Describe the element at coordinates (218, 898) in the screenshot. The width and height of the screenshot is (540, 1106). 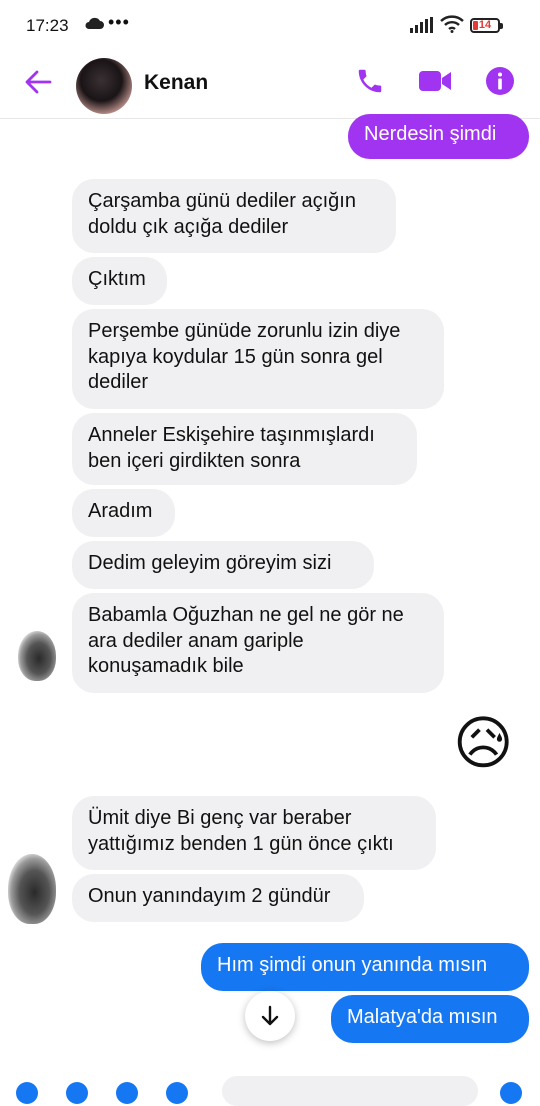
I see `message-incoming: Onun yanındayım 2 gündür` at that location.